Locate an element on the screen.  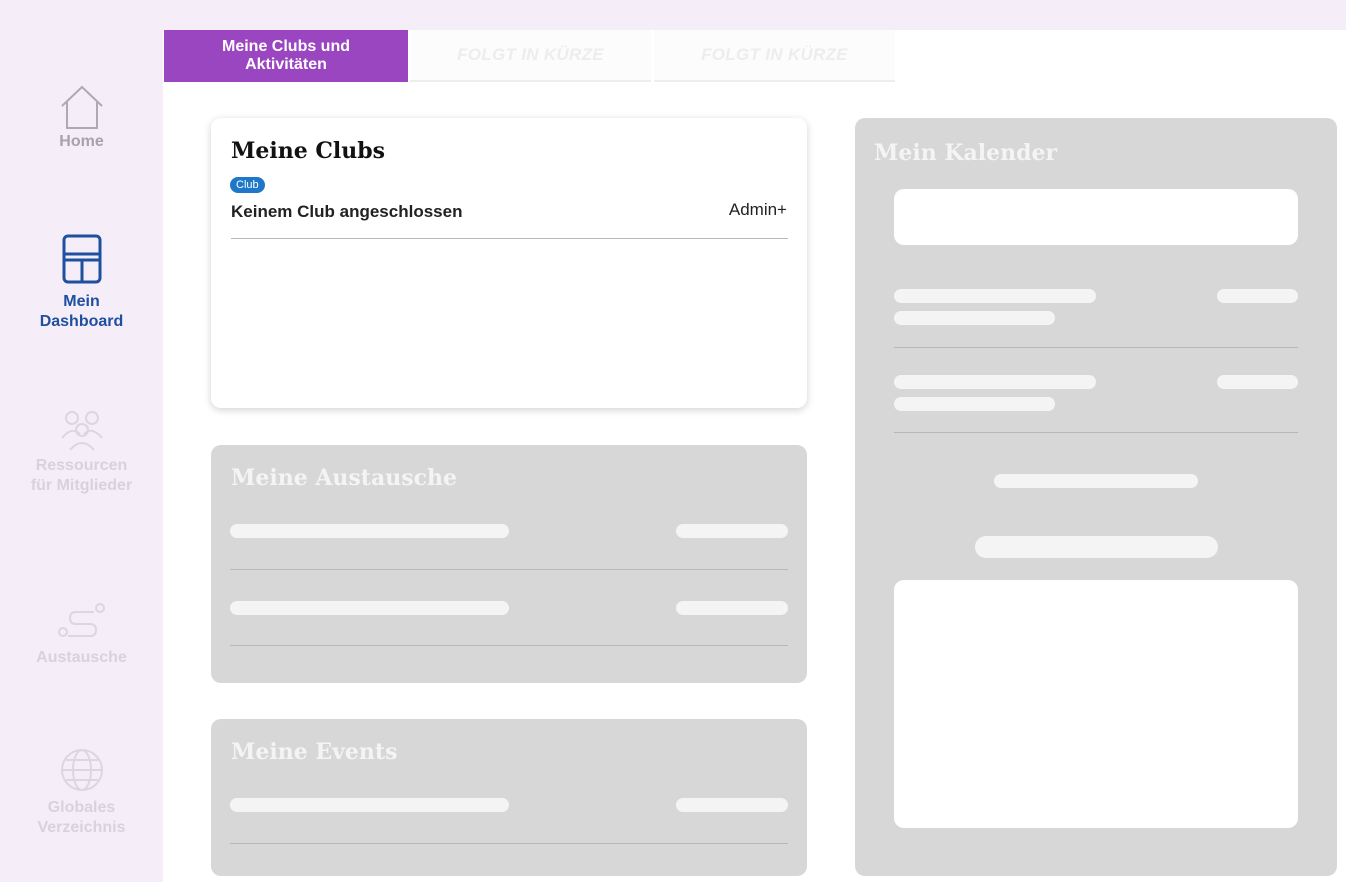
route-icon is located at coordinates (81, 621).